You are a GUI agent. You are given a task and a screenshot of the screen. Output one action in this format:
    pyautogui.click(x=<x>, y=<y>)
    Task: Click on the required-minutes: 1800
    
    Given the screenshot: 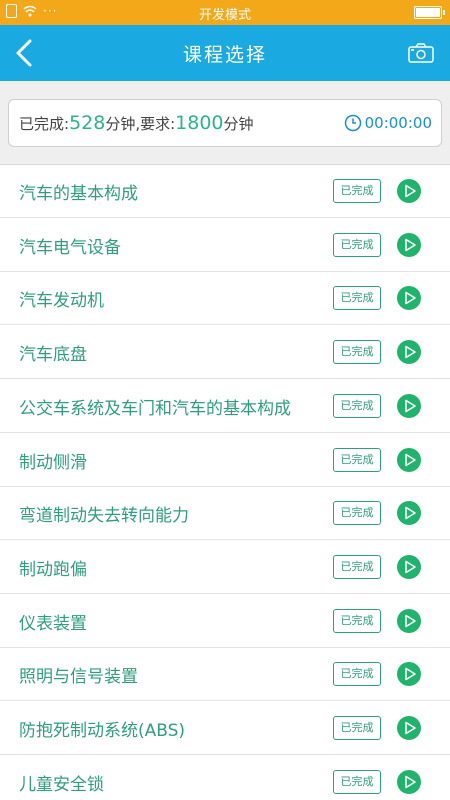 What is the action you would take?
    pyautogui.click(x=199, y=123)
    